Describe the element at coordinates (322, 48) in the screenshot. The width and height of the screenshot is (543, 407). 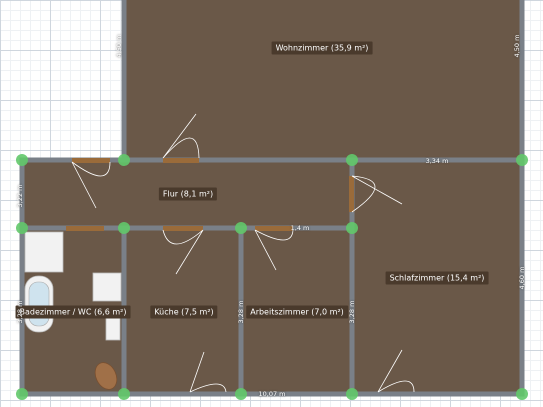
I see `room-label-wohnzimmer: Wohnzimmer (35,9 m²)` at that location.